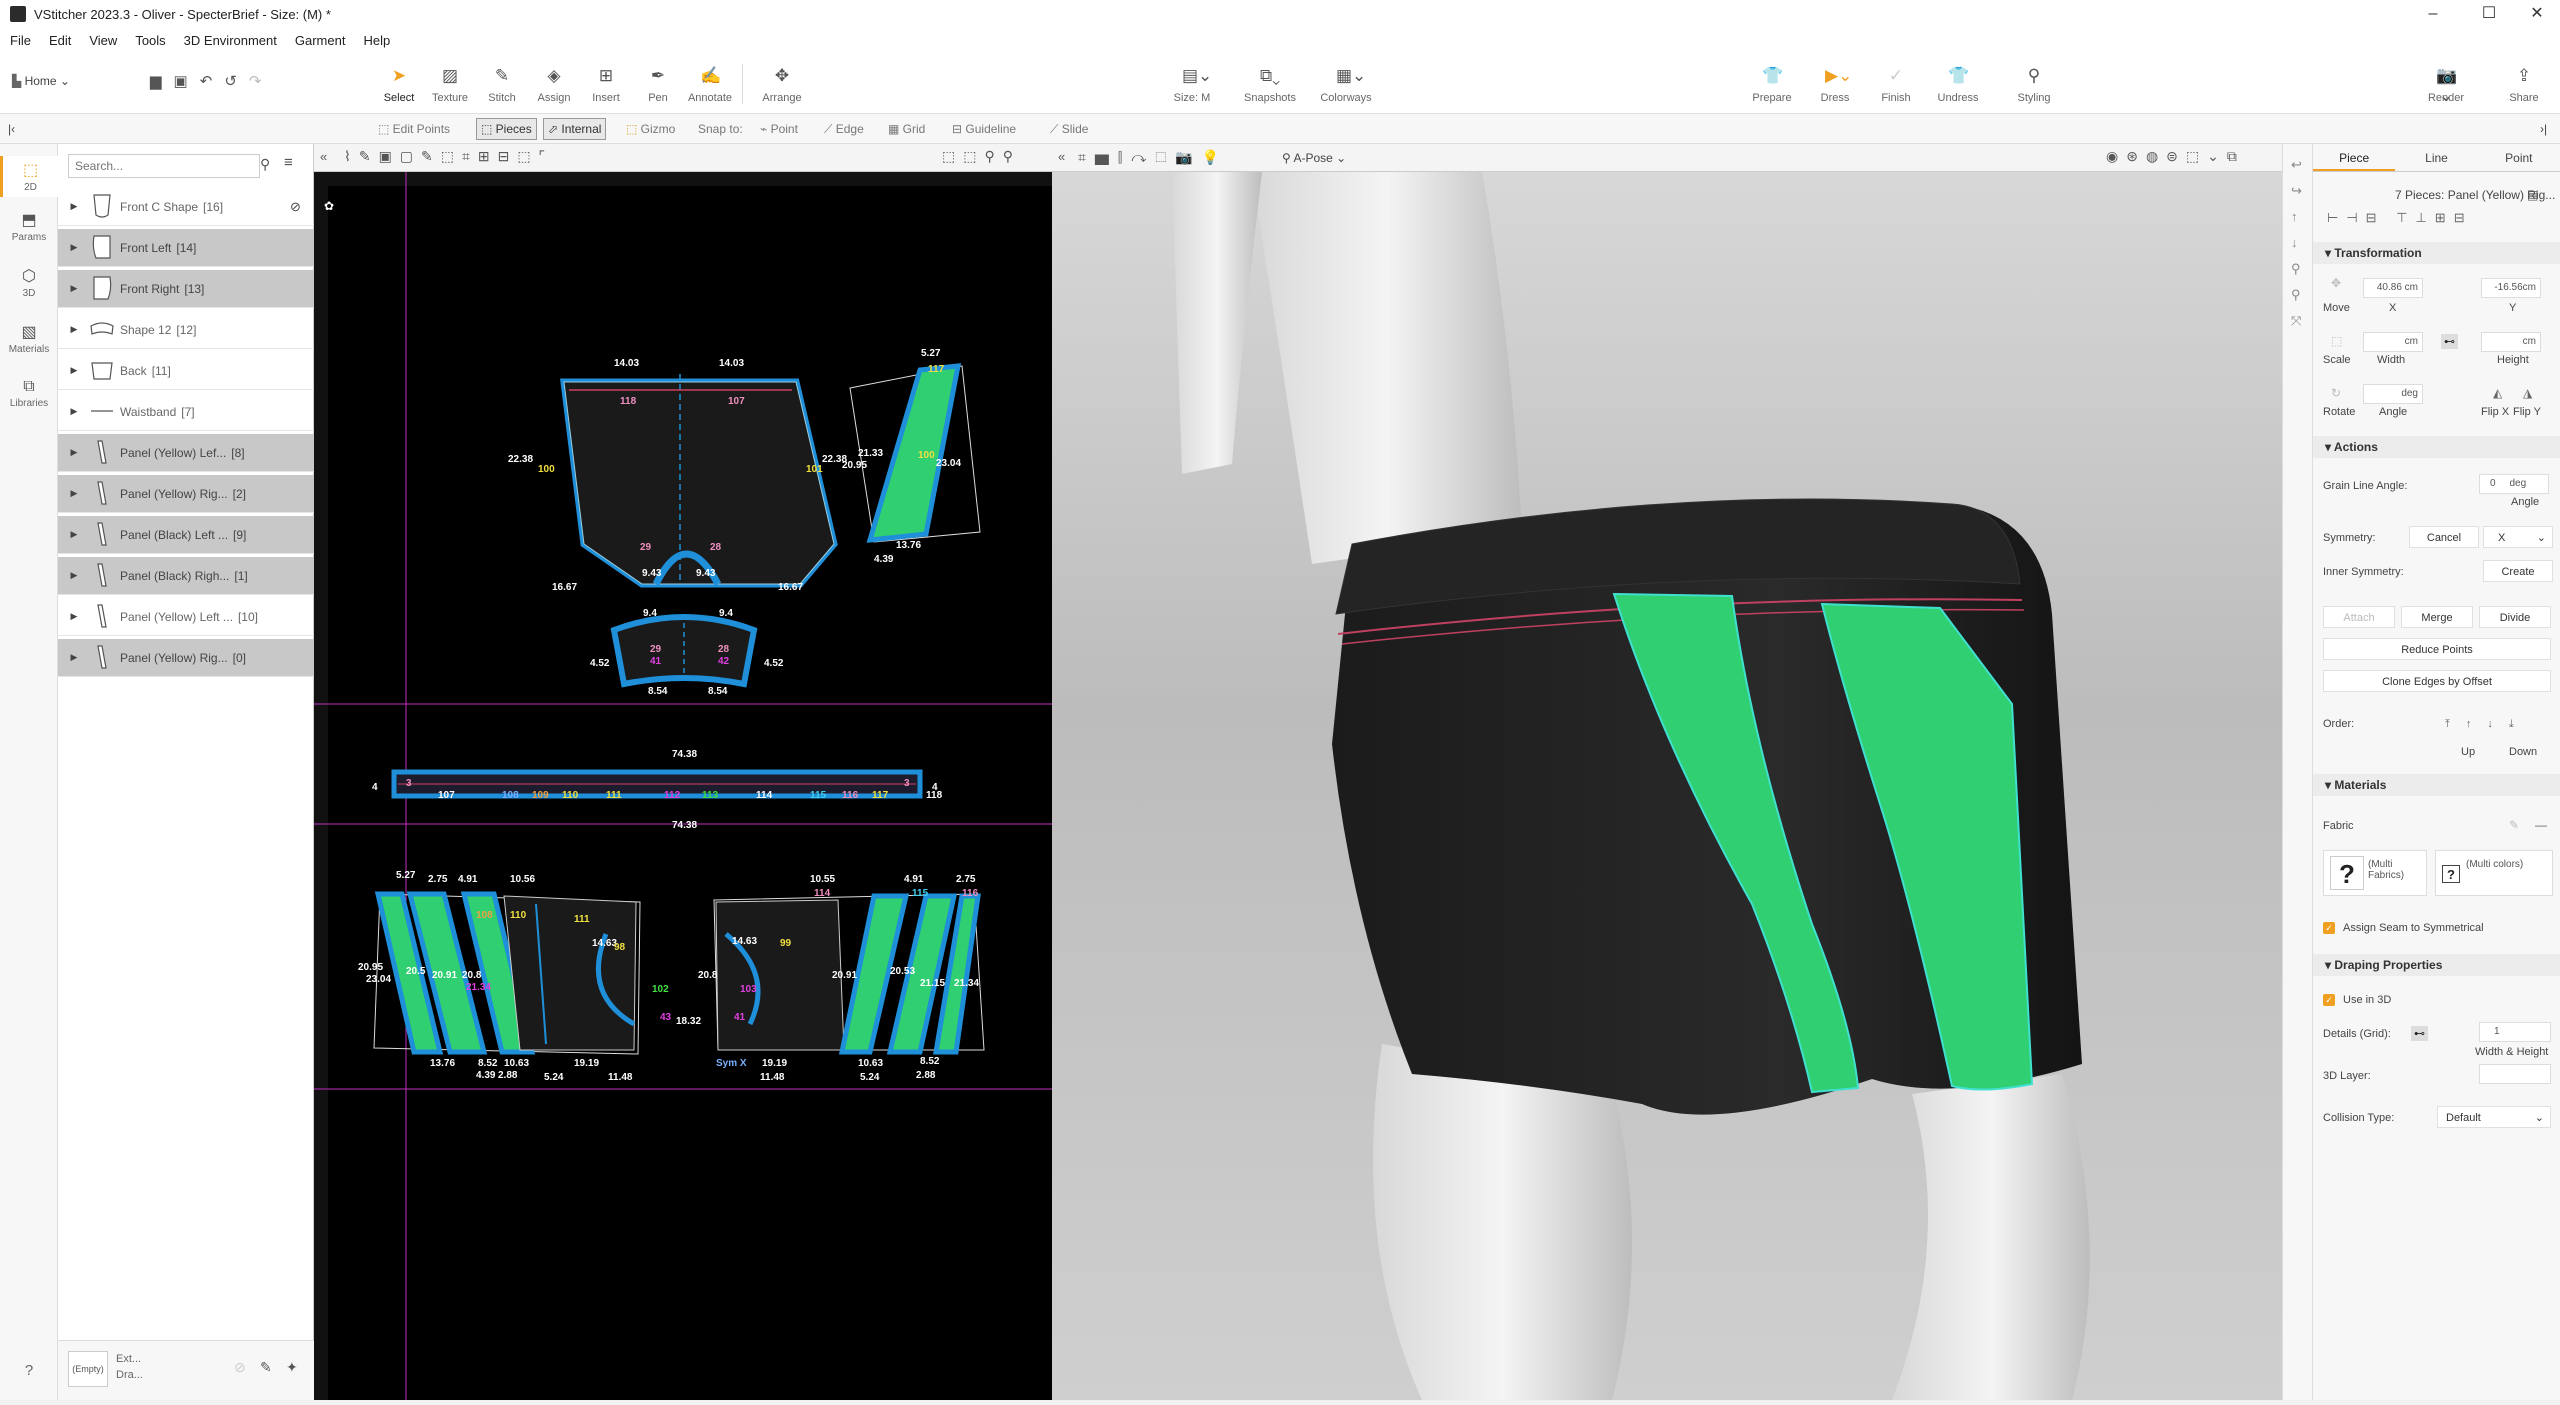  Describe the element at coordinates (288, 162) in the screenshot. I see `list-menu-icon: ≡` at that location.